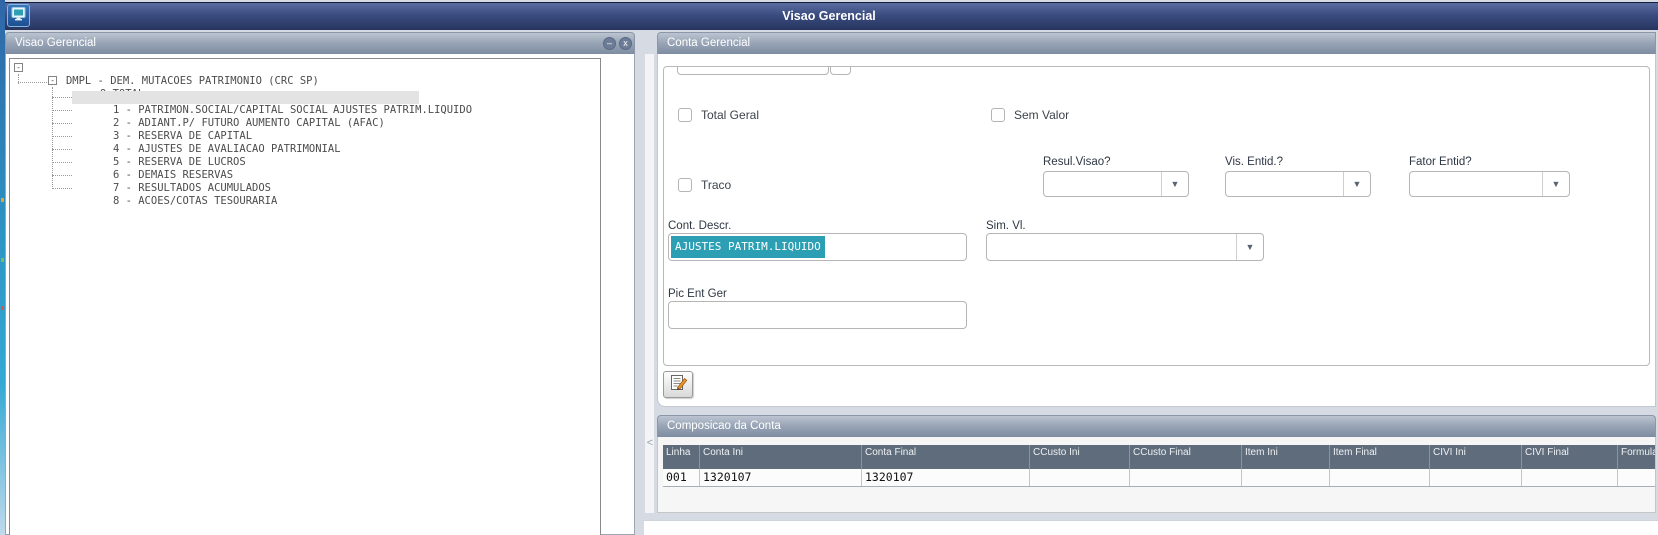 The height and width of the screenshot is (535, 1658). I want to click on cell-civi-ini, so click(1476, 477).